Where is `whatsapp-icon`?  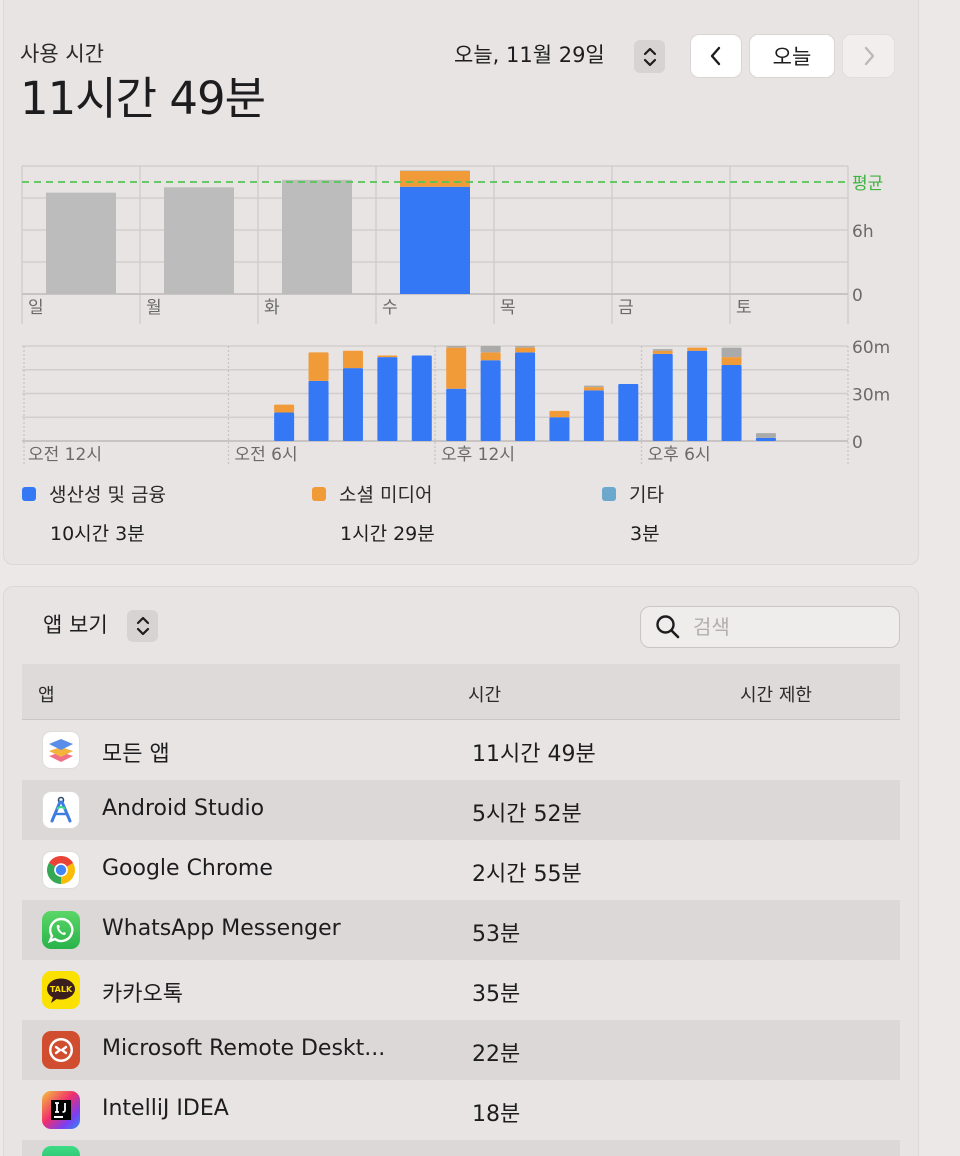
whatsapp-icon is located at coordinates (61, 930).